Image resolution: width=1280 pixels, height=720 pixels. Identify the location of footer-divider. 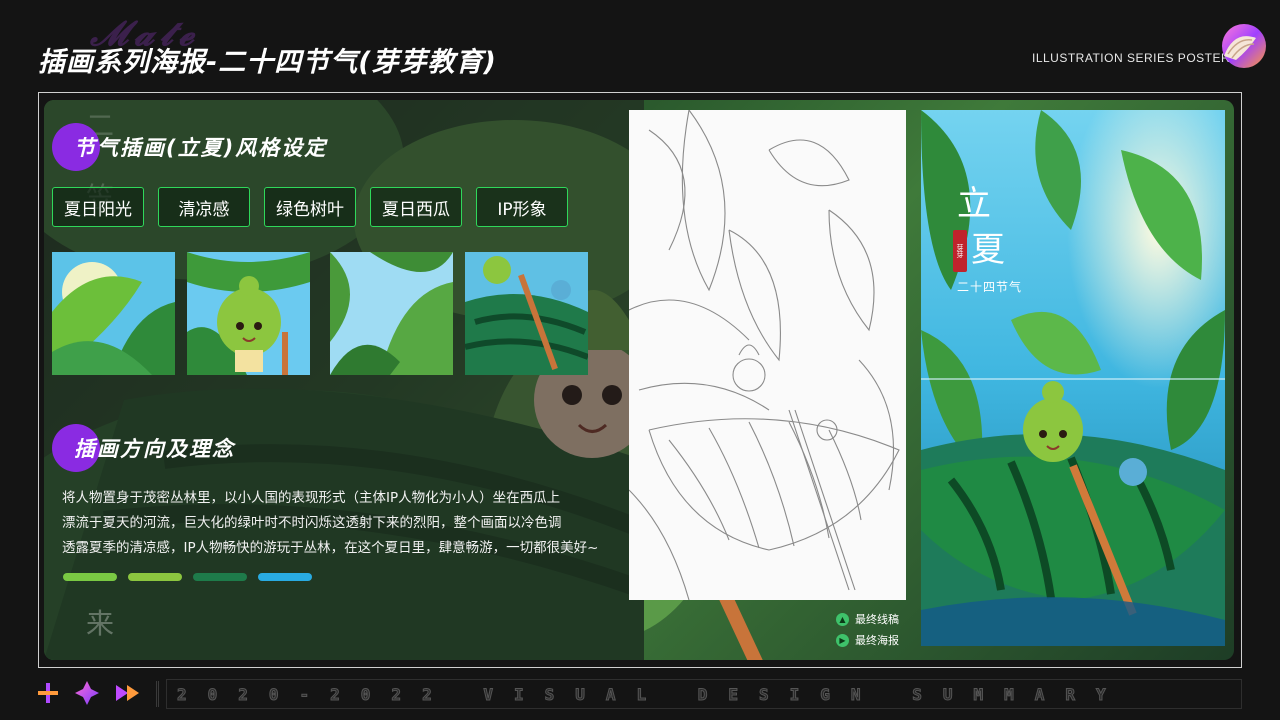
(157, 694).